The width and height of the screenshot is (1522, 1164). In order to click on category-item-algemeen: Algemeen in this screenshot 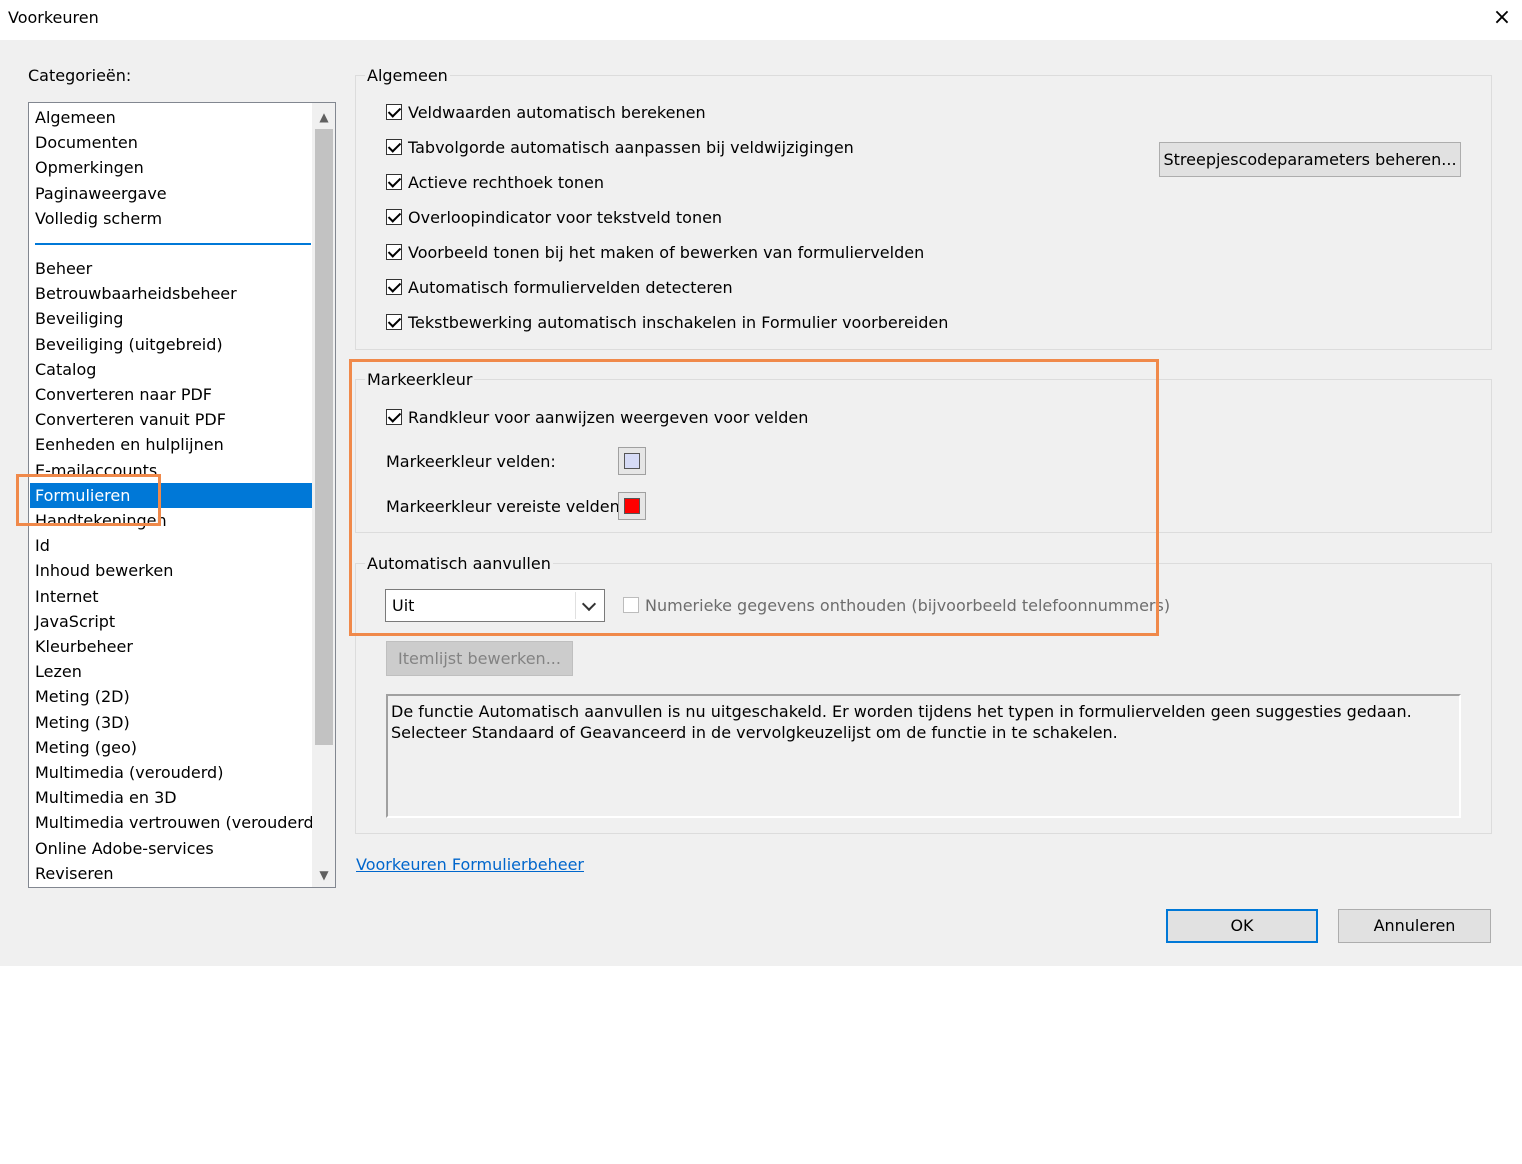, I will do `click(171, 117)`.